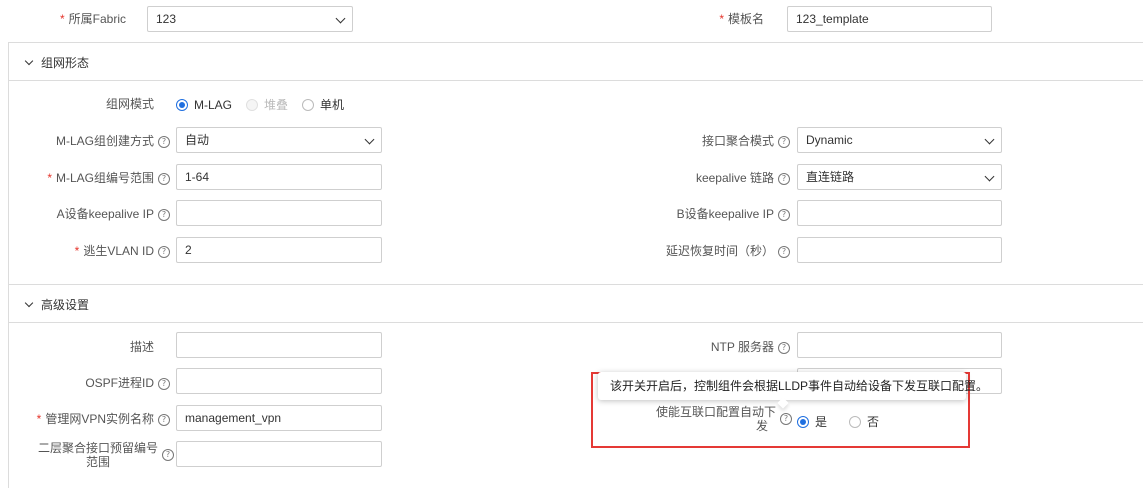 The height and width of the screenshot is (488, 1143). What do you see at coordinates (204, 105) in the screenshot?
I see `mode-option-mlag: M-LAG` at bounding box center [204, 105].